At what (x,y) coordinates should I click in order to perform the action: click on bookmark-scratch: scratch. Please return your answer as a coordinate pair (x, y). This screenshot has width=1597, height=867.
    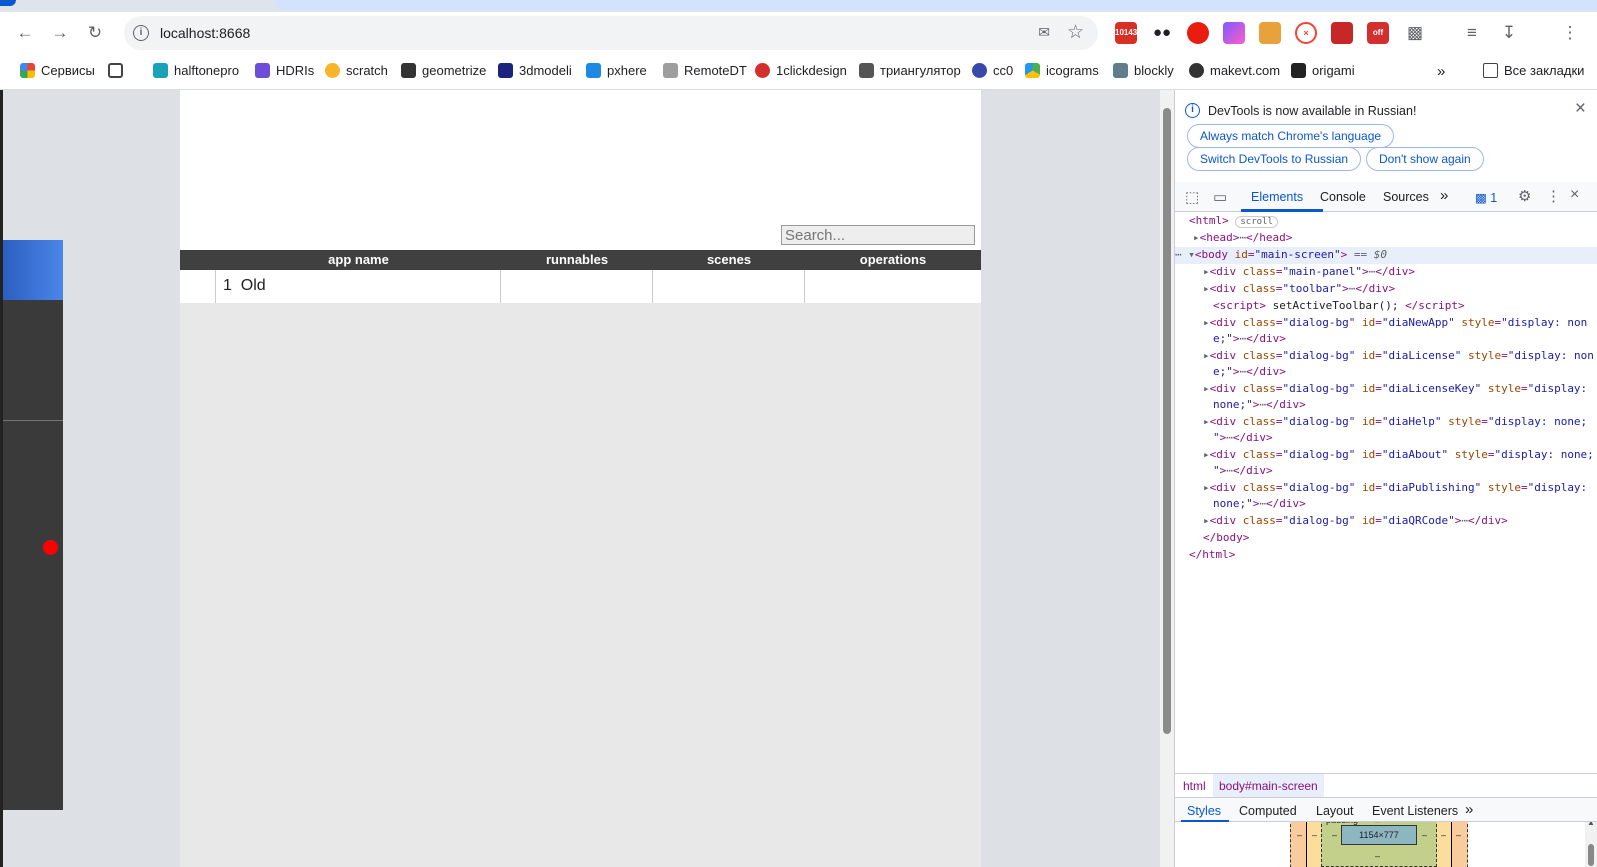
    Looking at the image, I should click on (356, 70).